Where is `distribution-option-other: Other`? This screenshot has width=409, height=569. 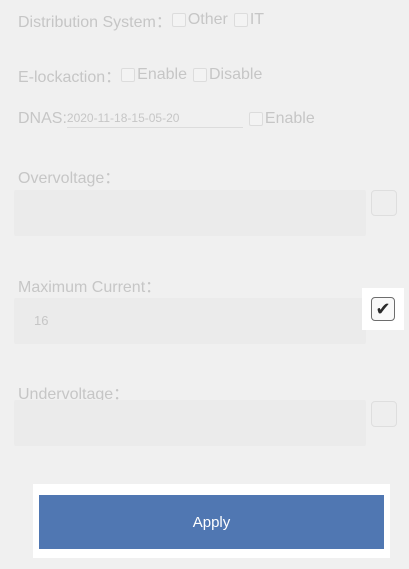 distribution-option-other: Other is located at coordinates (199, 20).